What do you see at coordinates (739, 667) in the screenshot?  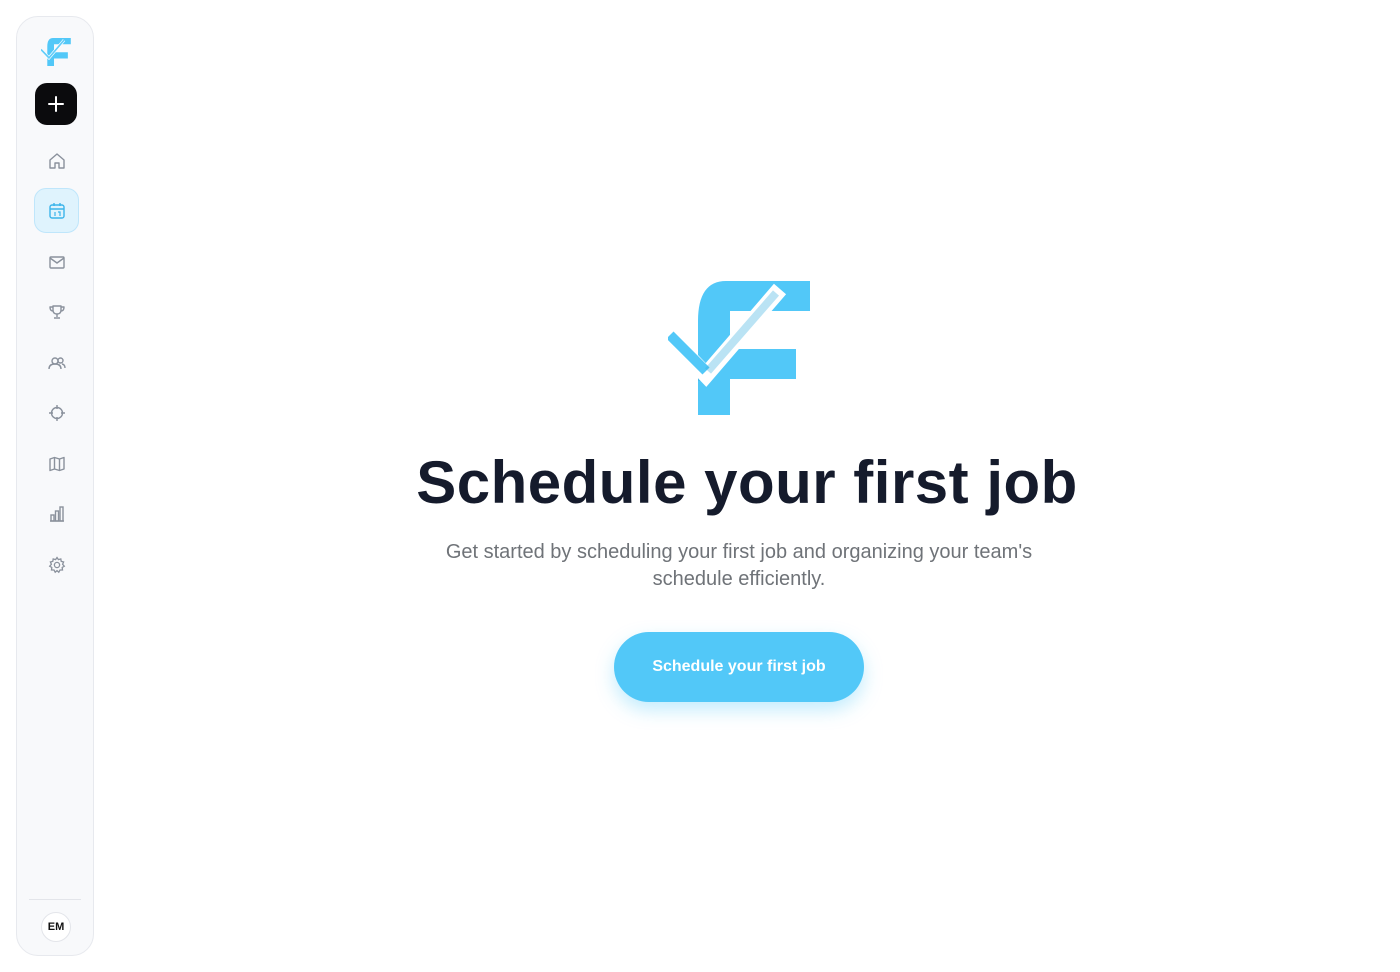 I see `schedule-first-job-button: Schedule your first job` at bounding box center [739, 667].